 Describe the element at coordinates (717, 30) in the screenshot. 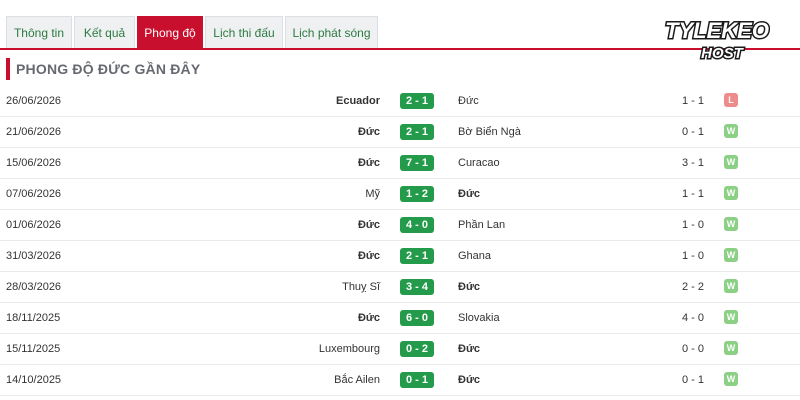

I see `logo-text-top: TYLEKEO` at that location.